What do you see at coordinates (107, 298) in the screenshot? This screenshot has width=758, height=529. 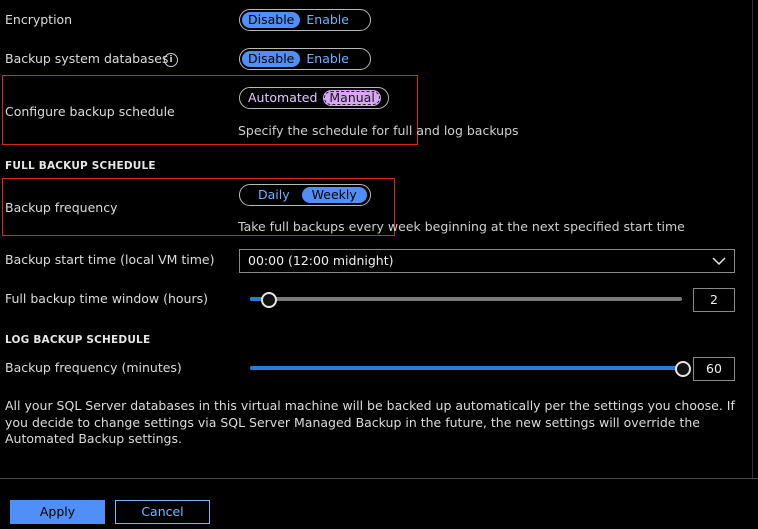 I see `time-window-label: Full backup time window (hours)` at bounding box center [107, 298].